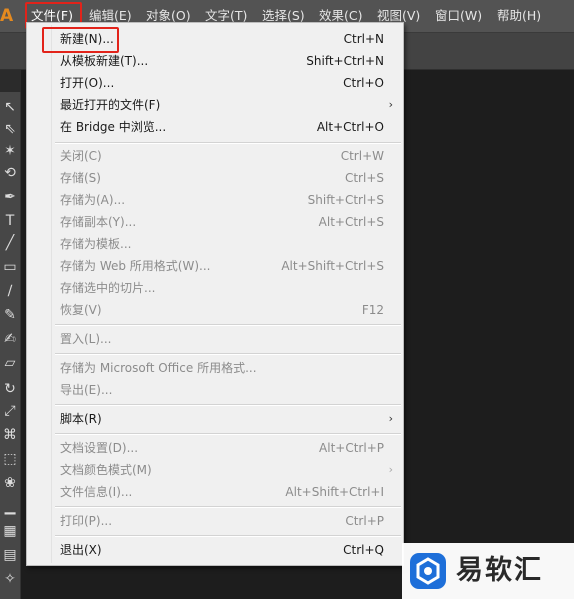 The width and height of the screenshot is (574, 599). What do you see at coordinates (499, 570) in the screenshot?
I see `watermark-text: 易软汇` at bounding box center [499, 570].